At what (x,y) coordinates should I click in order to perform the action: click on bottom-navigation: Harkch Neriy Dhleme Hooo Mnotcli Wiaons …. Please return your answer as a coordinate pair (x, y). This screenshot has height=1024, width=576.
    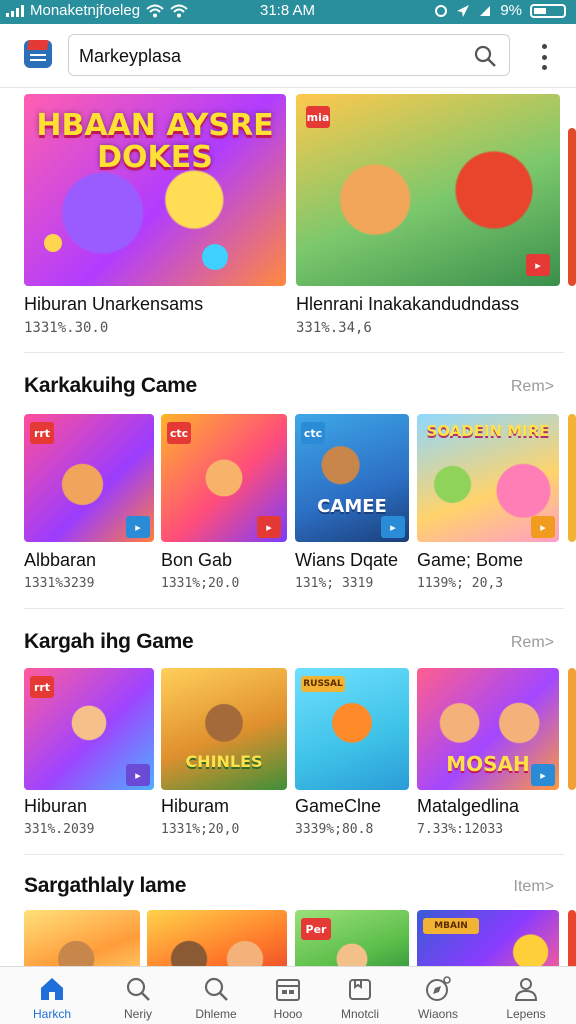
    Looking at the image, I should click on (288, 995).